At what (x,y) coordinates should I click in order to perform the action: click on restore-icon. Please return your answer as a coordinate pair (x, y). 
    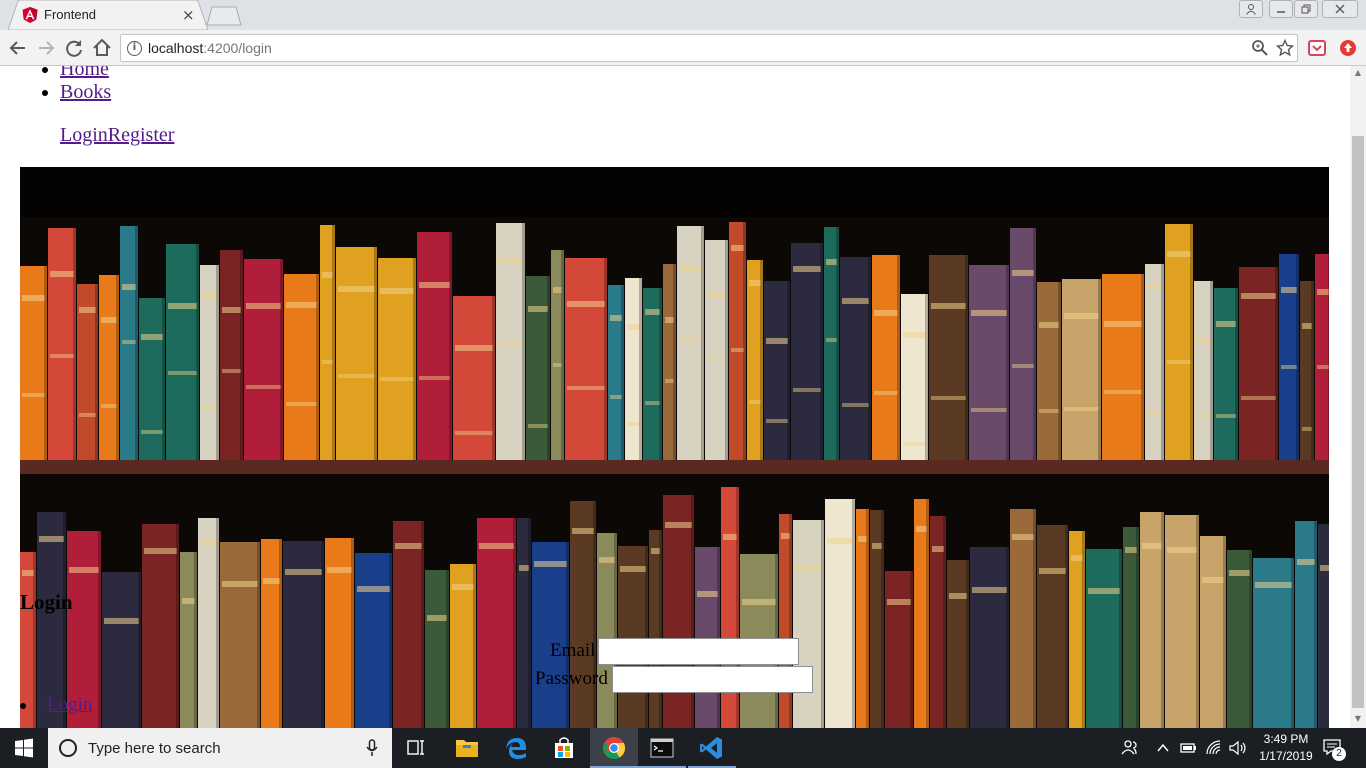
    Looking at the image, I should click on (1306, 9).